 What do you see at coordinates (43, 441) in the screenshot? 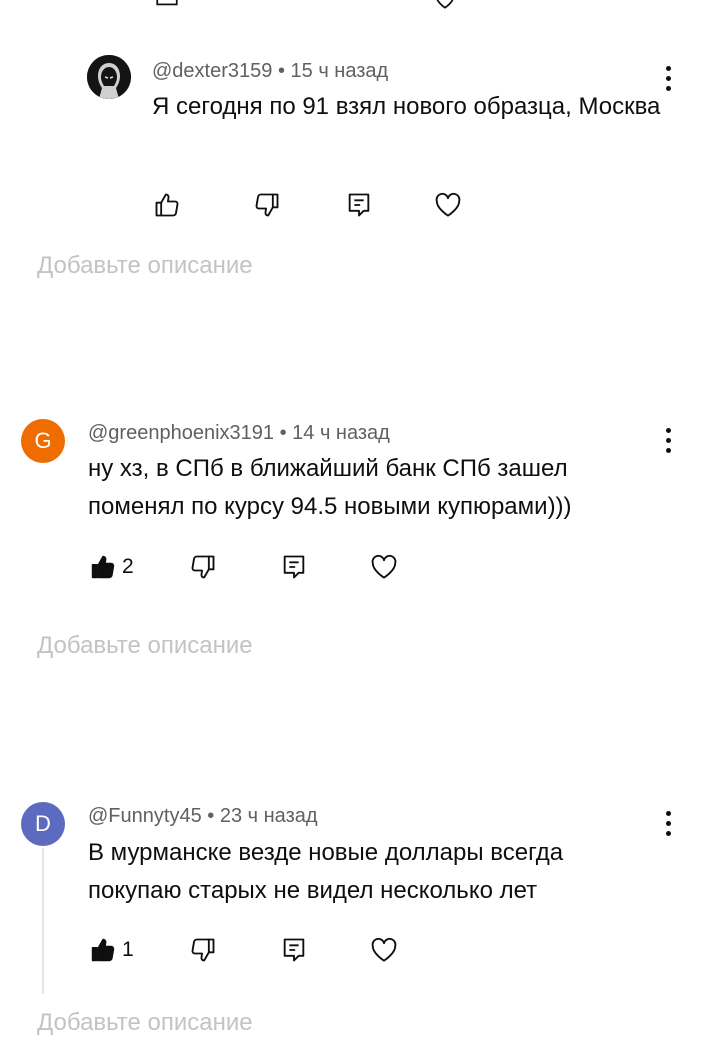
I see `avatar: G` at bounding box center [43, 441].